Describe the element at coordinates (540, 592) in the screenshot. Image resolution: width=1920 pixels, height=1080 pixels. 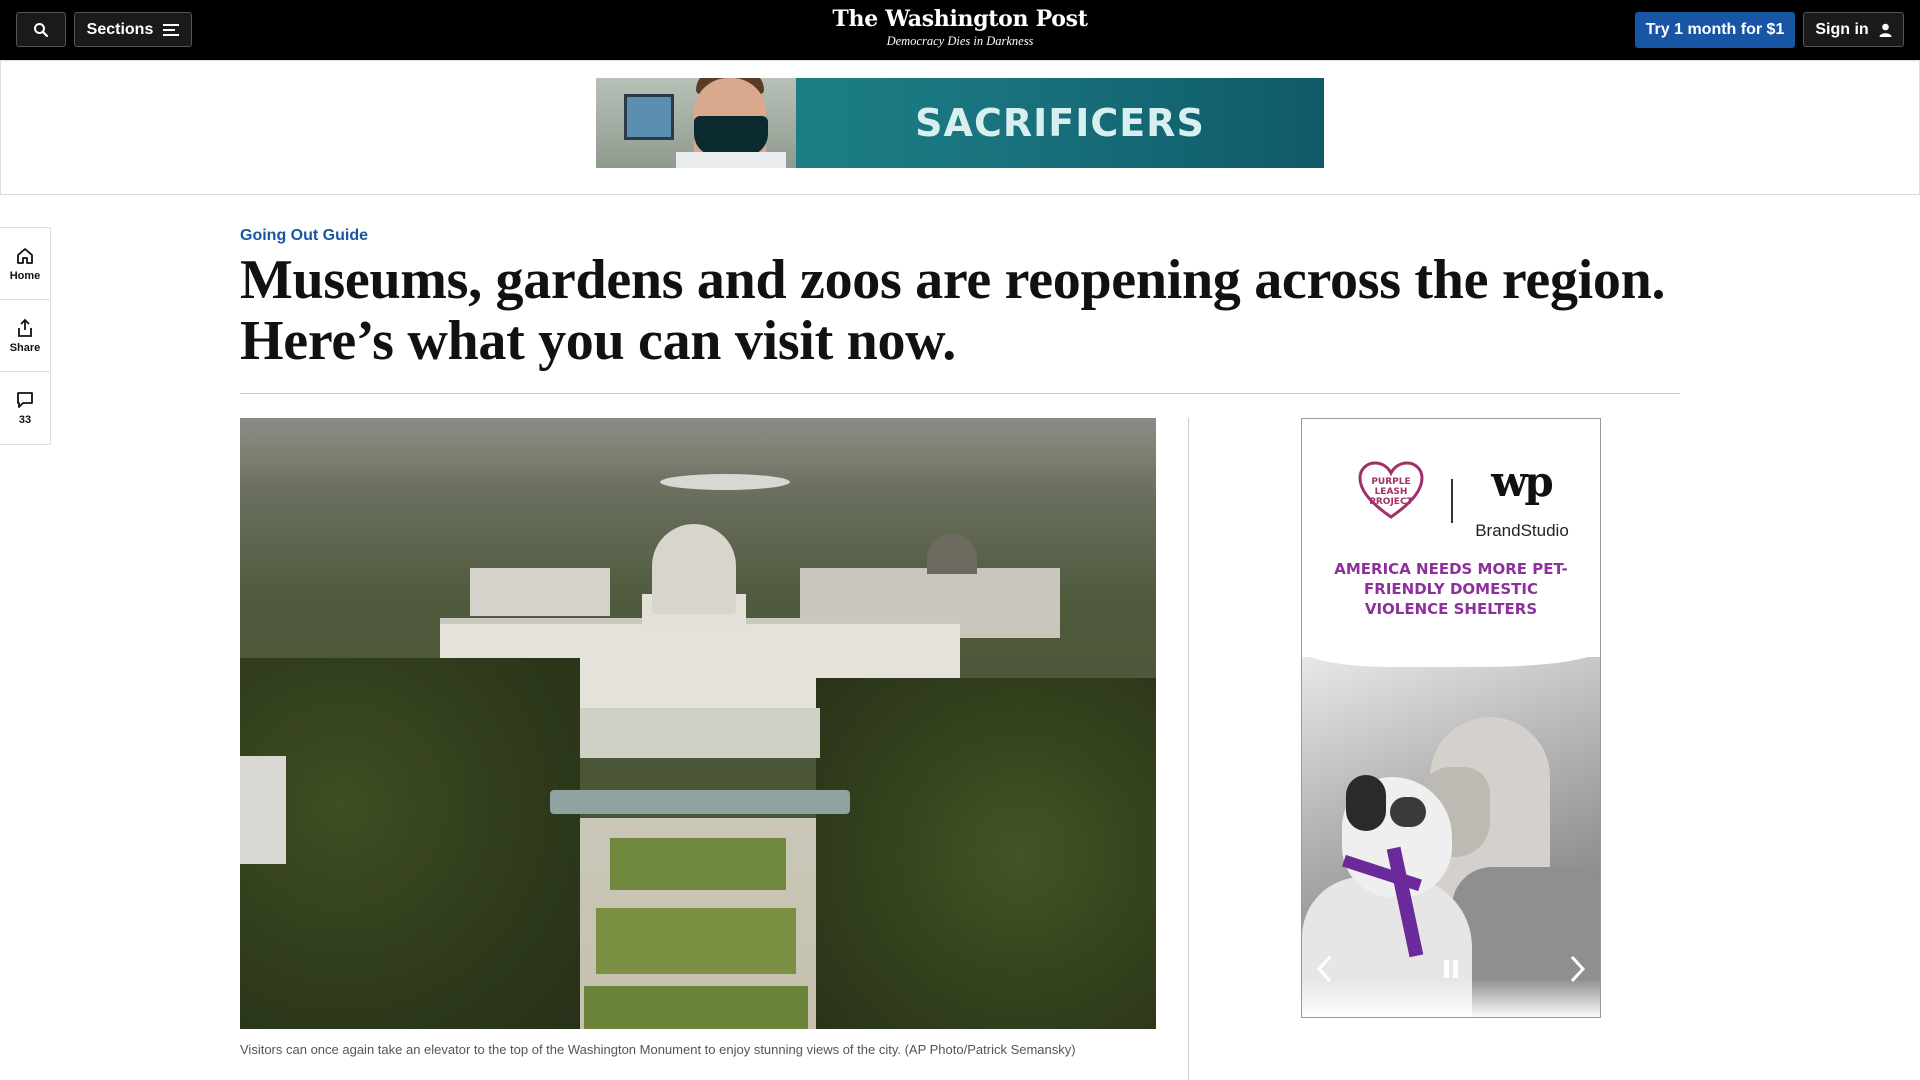
I see `photo-supreme-court` at that location.